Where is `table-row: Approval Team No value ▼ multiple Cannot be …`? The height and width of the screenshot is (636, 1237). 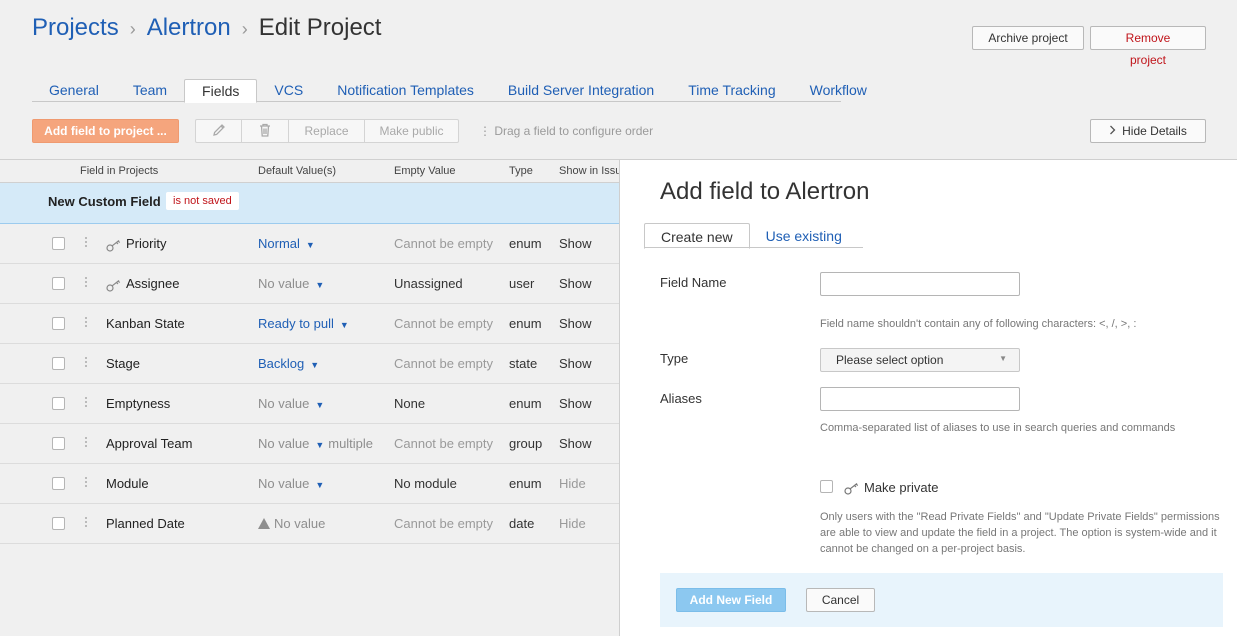 table-row: Approval Team No value ▼ multiple Cannot be … is located at coordinates (310, 444).